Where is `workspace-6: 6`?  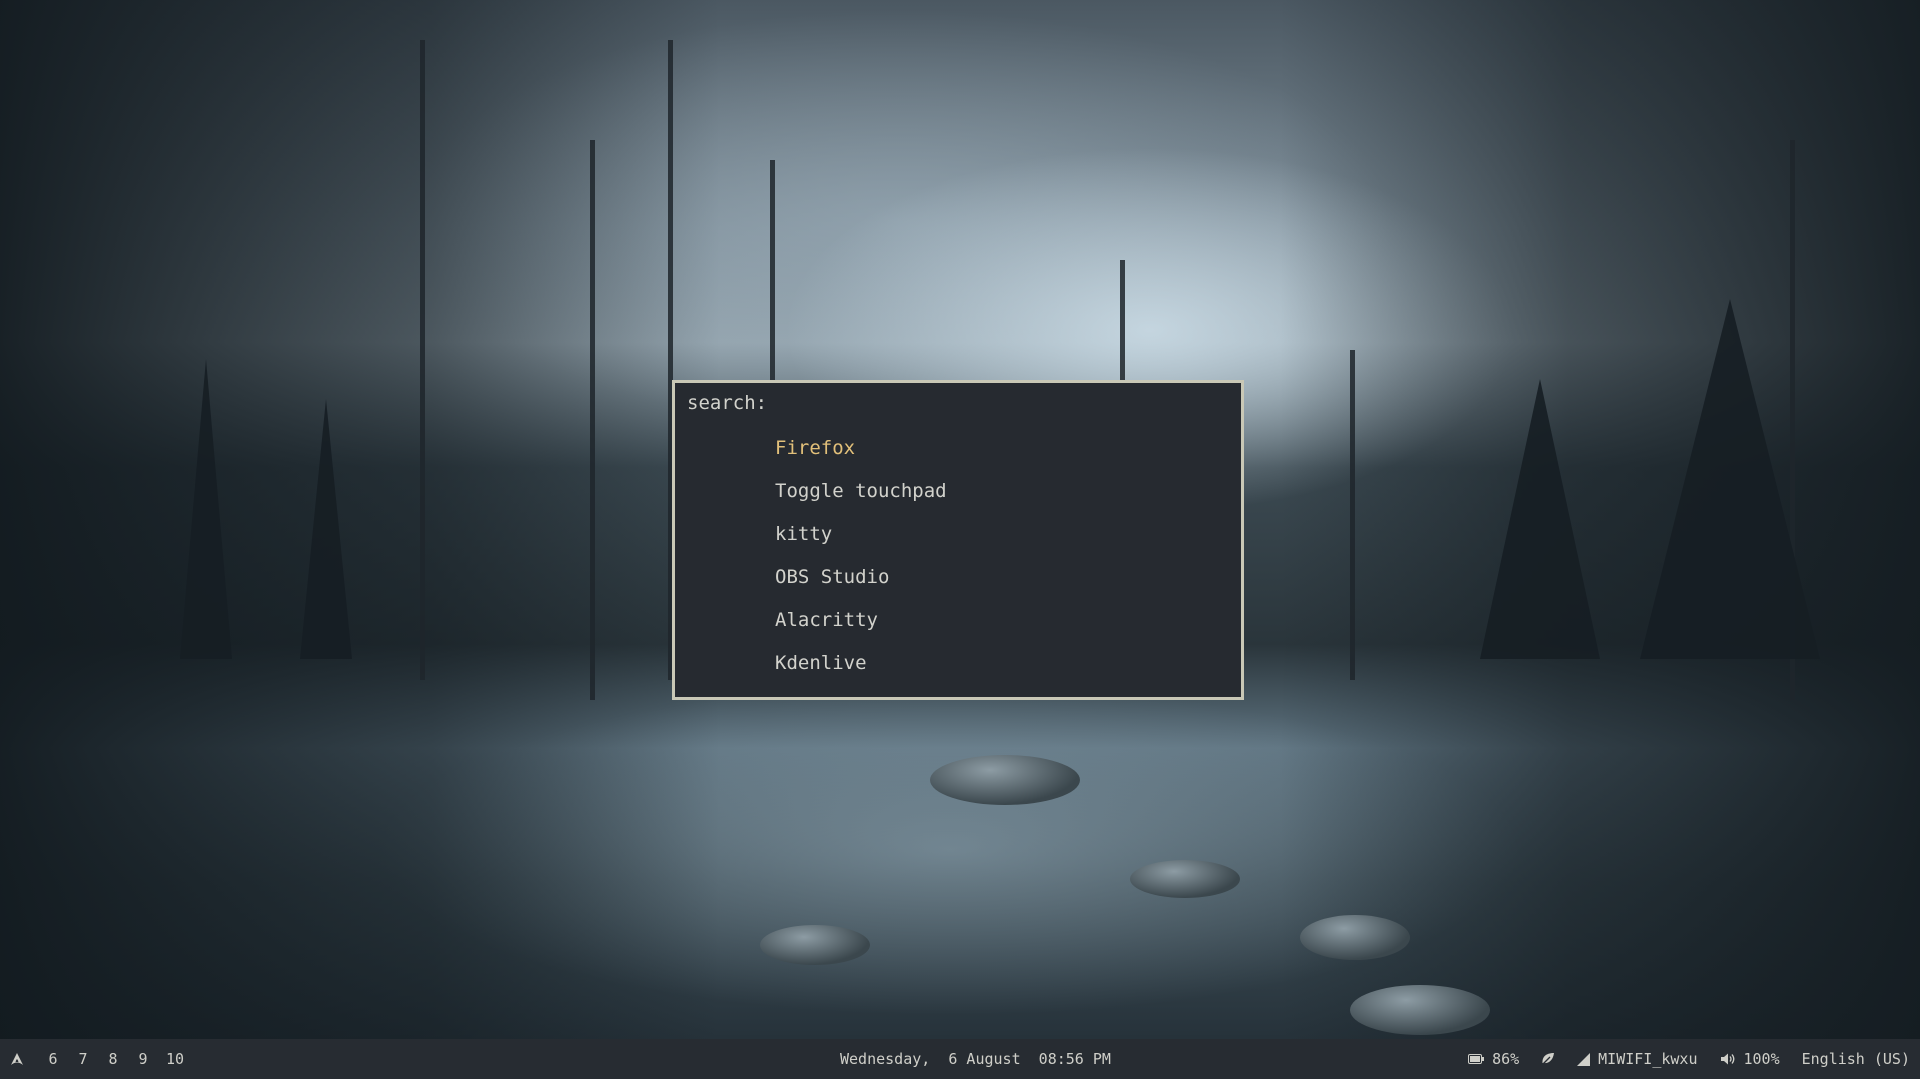
workspace-6: 6 is located at coordinates (53, 1059).